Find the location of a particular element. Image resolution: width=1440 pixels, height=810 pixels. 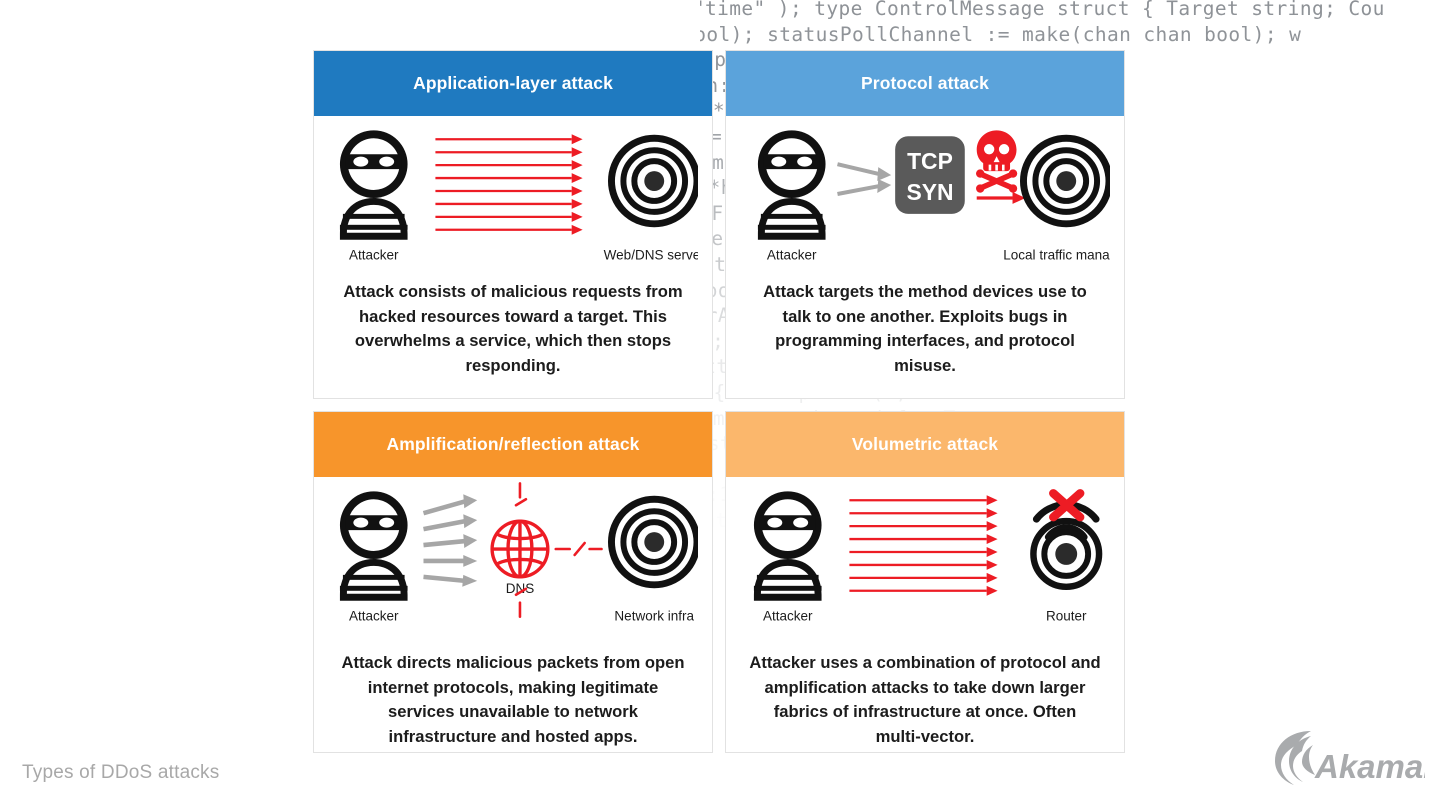

diagram-protocol-attack: Attacker TCP SYN Local traffic mana is located at coordinates (925, 191).